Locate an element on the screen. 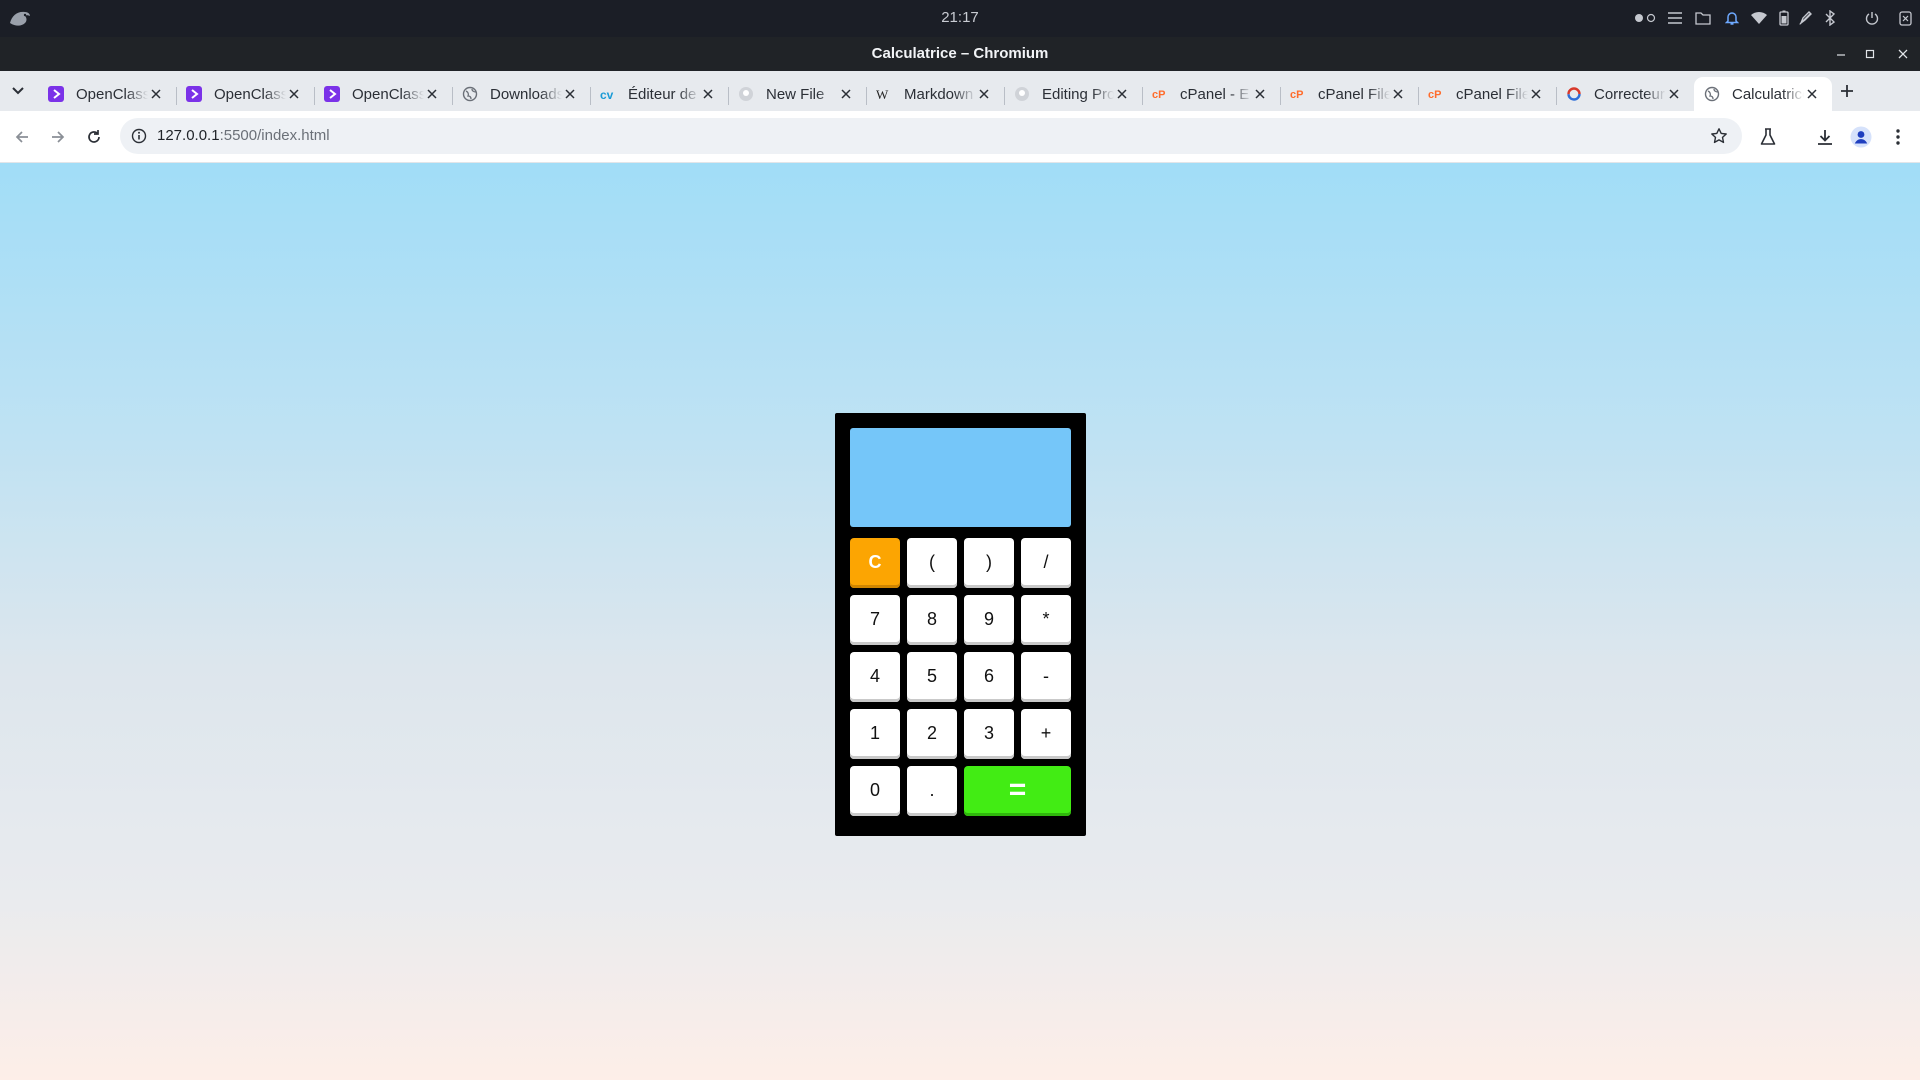  address-bar: 127.0.0.1:5500/index.html is located at coordinates (931, 136).